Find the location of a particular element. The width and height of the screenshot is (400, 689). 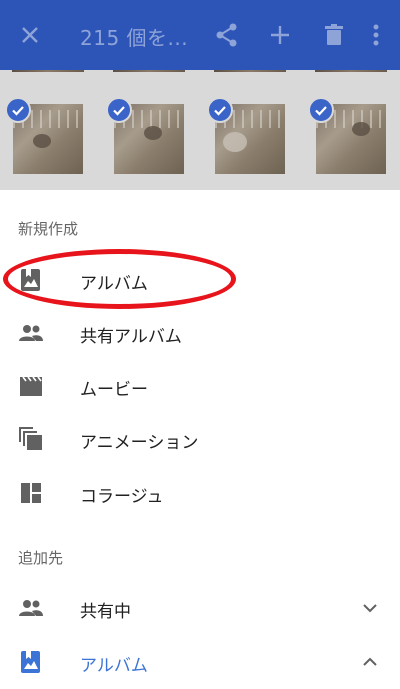

more-vert-icon is located at coordinates (378, 35).